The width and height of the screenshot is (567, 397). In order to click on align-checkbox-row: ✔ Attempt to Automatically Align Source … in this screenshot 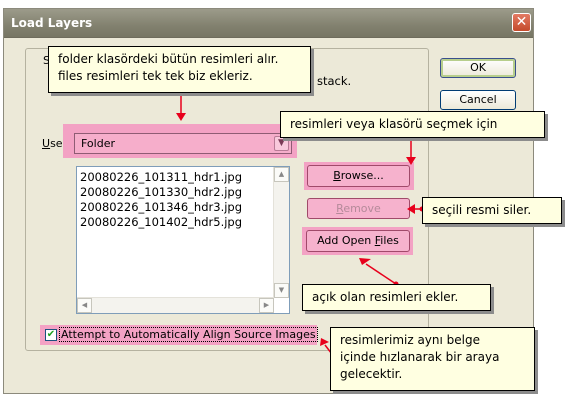, I will do `click(179, 335)`.